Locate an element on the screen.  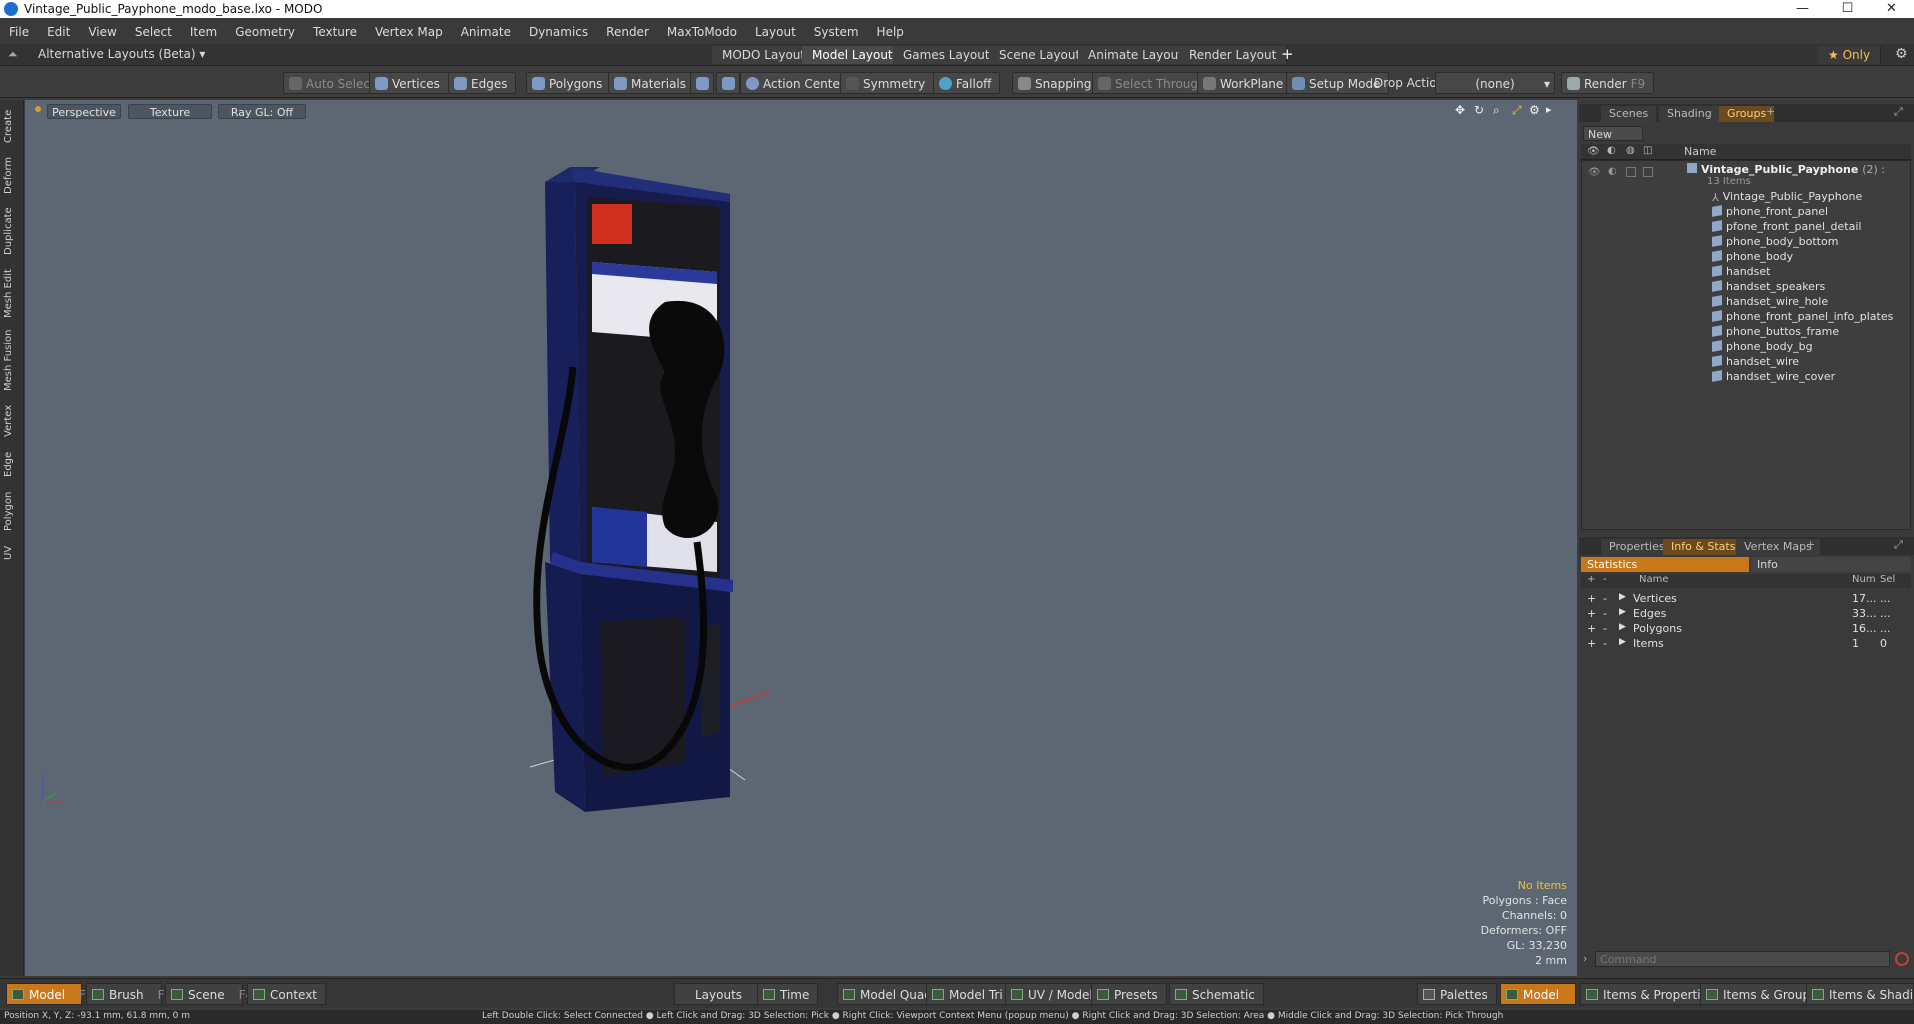
group-select-checkbox is located at coordinates (1648, 172).